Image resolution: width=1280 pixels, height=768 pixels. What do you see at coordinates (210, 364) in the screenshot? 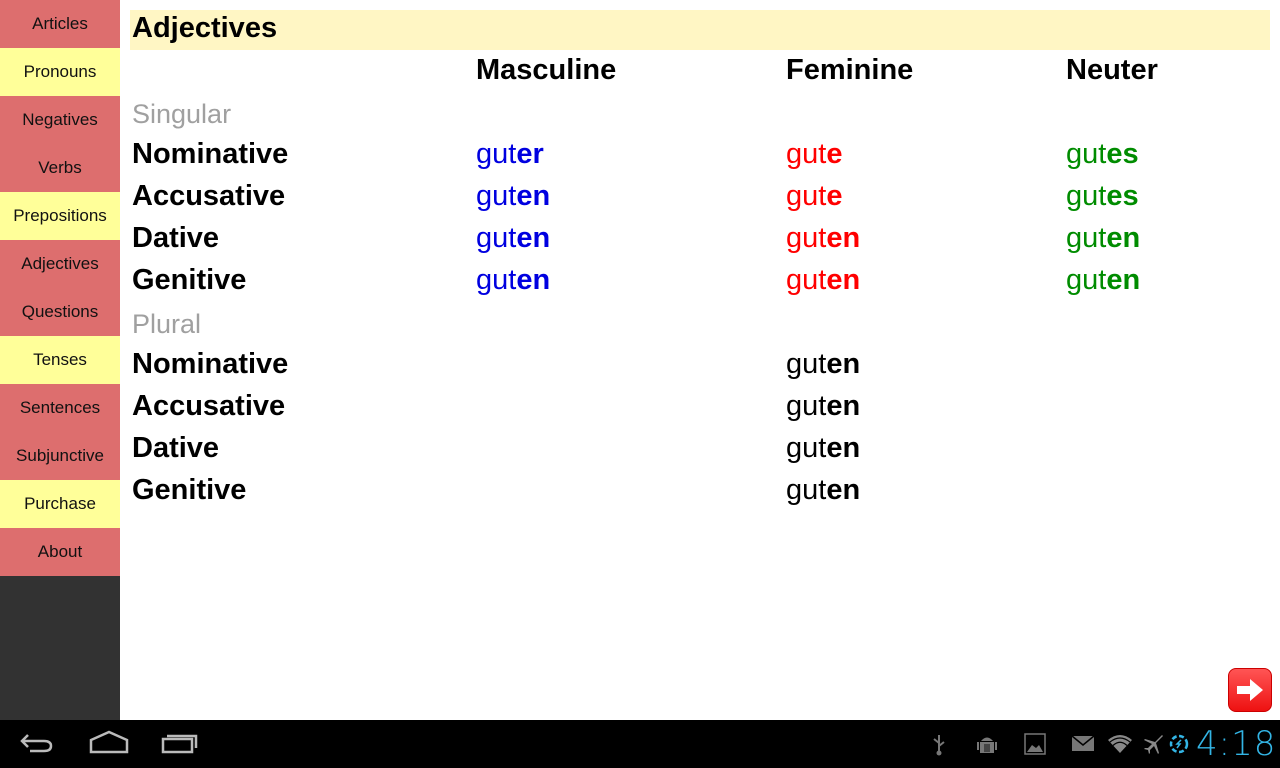
I see `case-label-plural-nominative: Nominative` at bounding box center [210, 364].